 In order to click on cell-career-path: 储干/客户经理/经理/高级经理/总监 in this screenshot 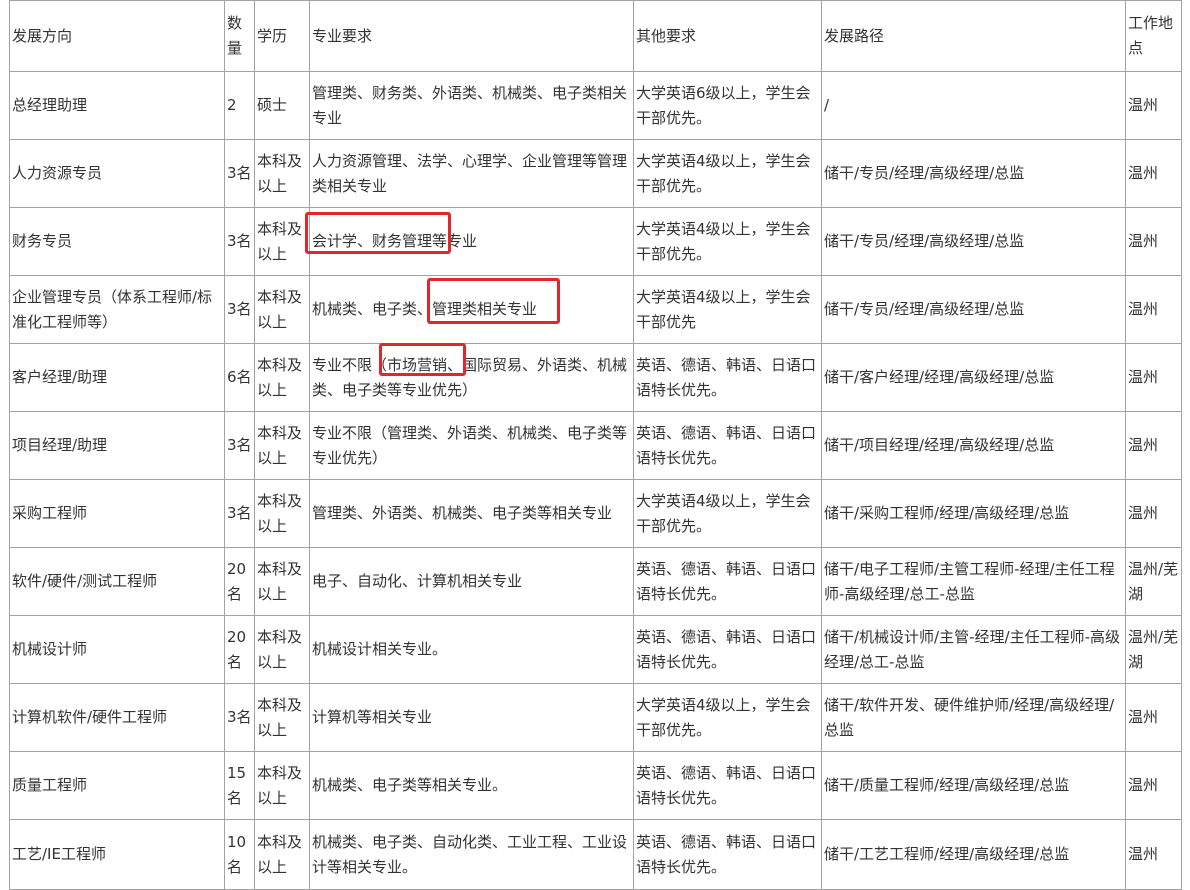, I will do `click(973, 377)`.